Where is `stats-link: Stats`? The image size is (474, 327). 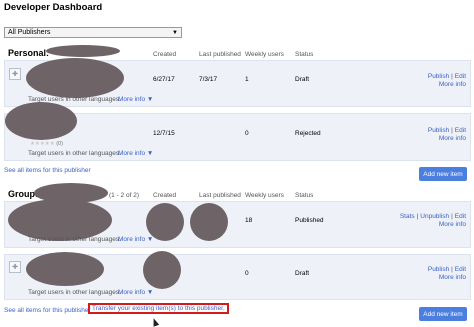
stats-link: Stats is located at coordinates (407, 216).